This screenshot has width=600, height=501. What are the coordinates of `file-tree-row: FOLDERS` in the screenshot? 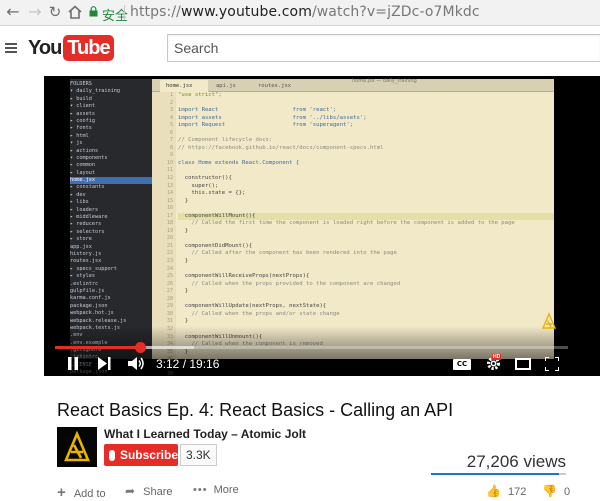 It's located at (81, 84).